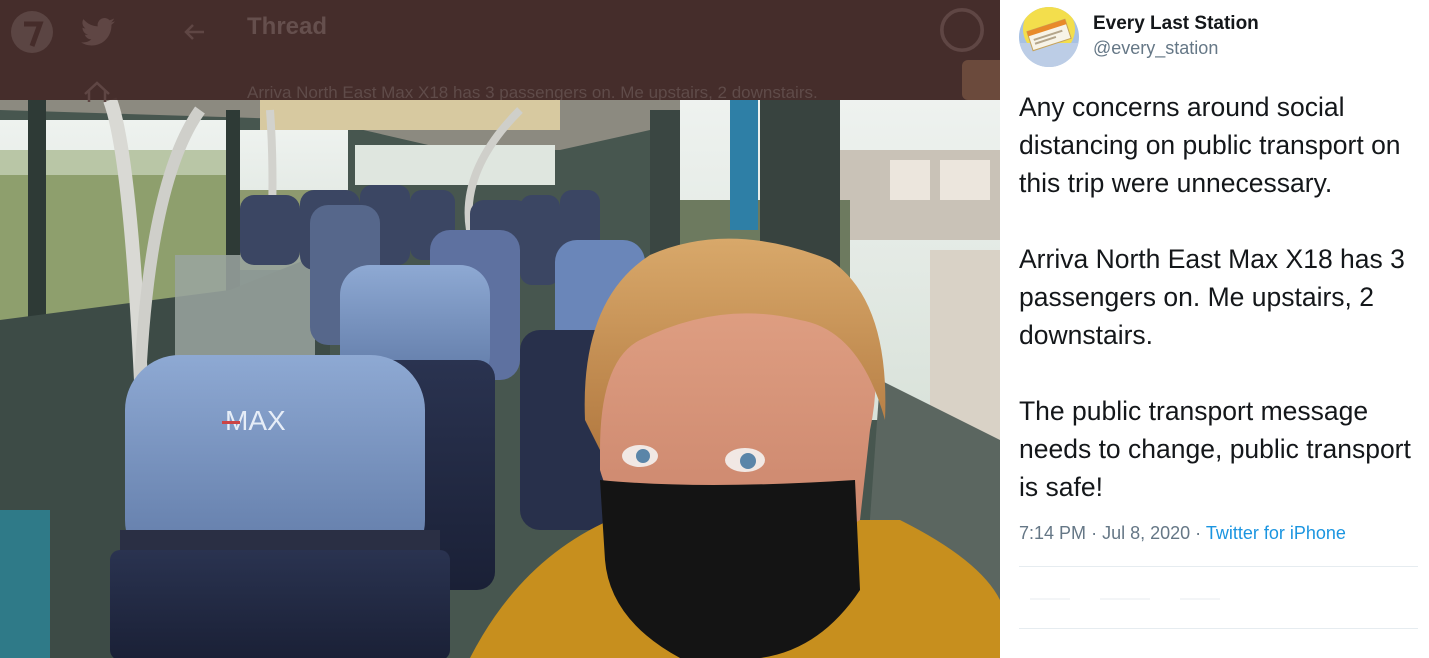 The width and height of the screenshot is (1429, 658). What do you see at coordinates (1049, 37) in the screenshot?
I see `author-avatar` at bounding box center [1049, 37].